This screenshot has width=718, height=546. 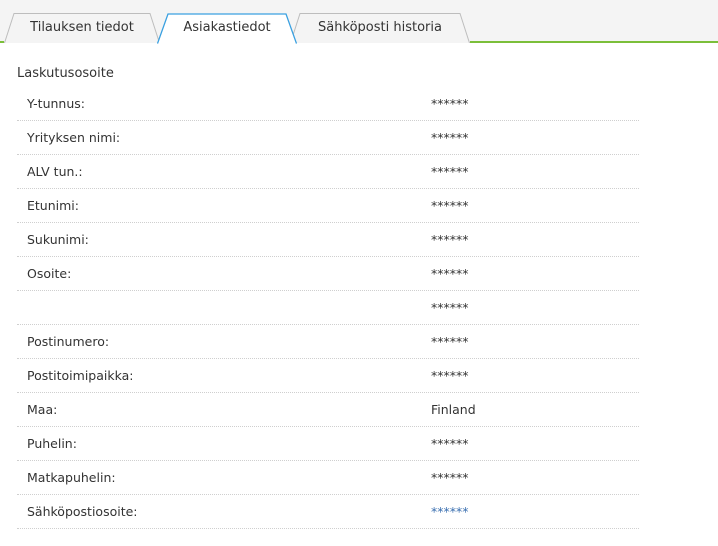 I want to click on field-label: Y-tunnus:, so click(x=56, y=103).